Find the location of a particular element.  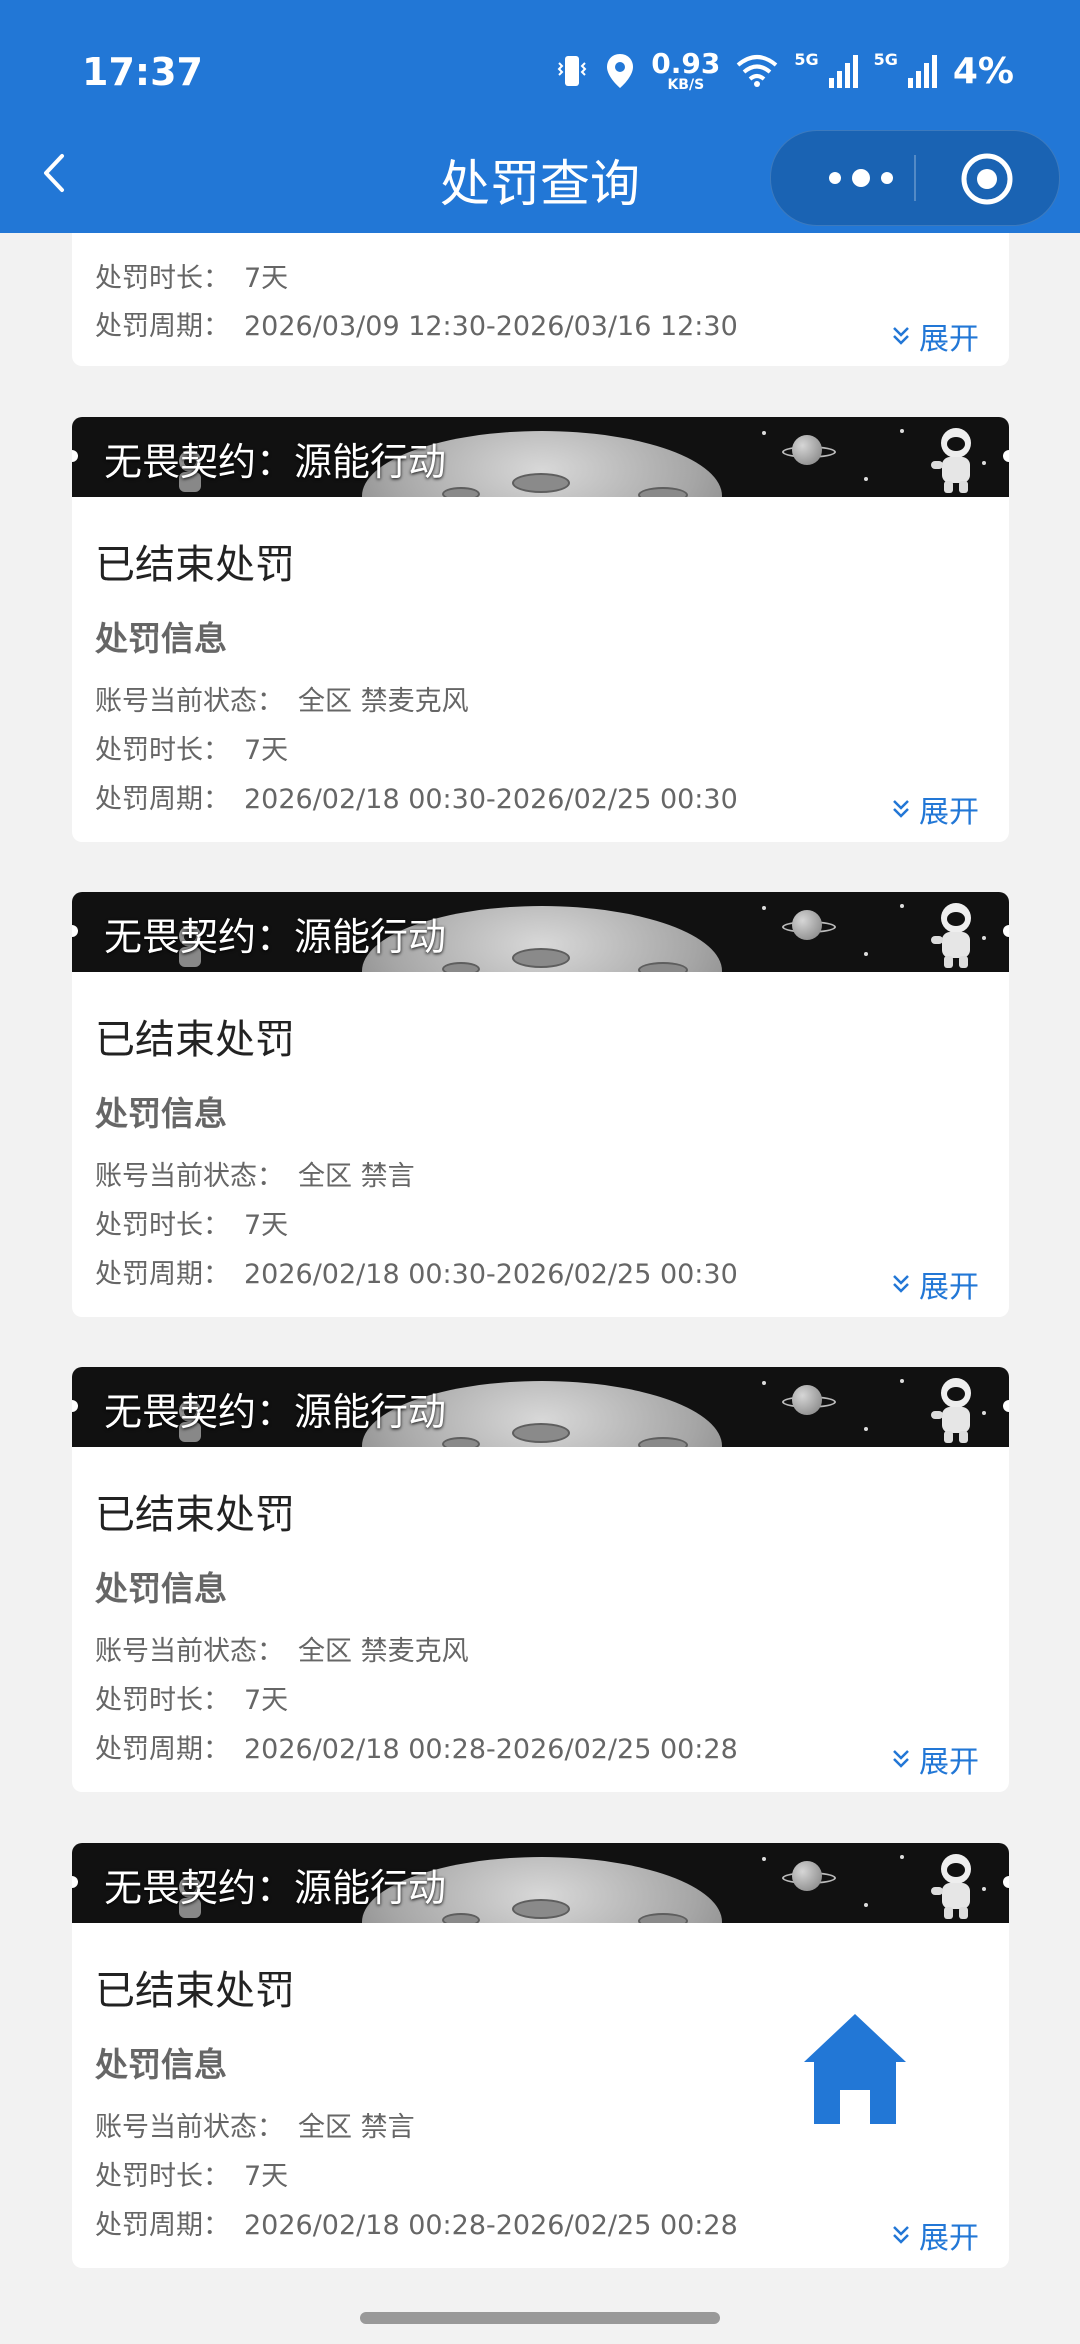

period-row: 处罚周期： 2026/02/18 00:30-2026/02/25 00:30 is located at coordinates (416, 1271).